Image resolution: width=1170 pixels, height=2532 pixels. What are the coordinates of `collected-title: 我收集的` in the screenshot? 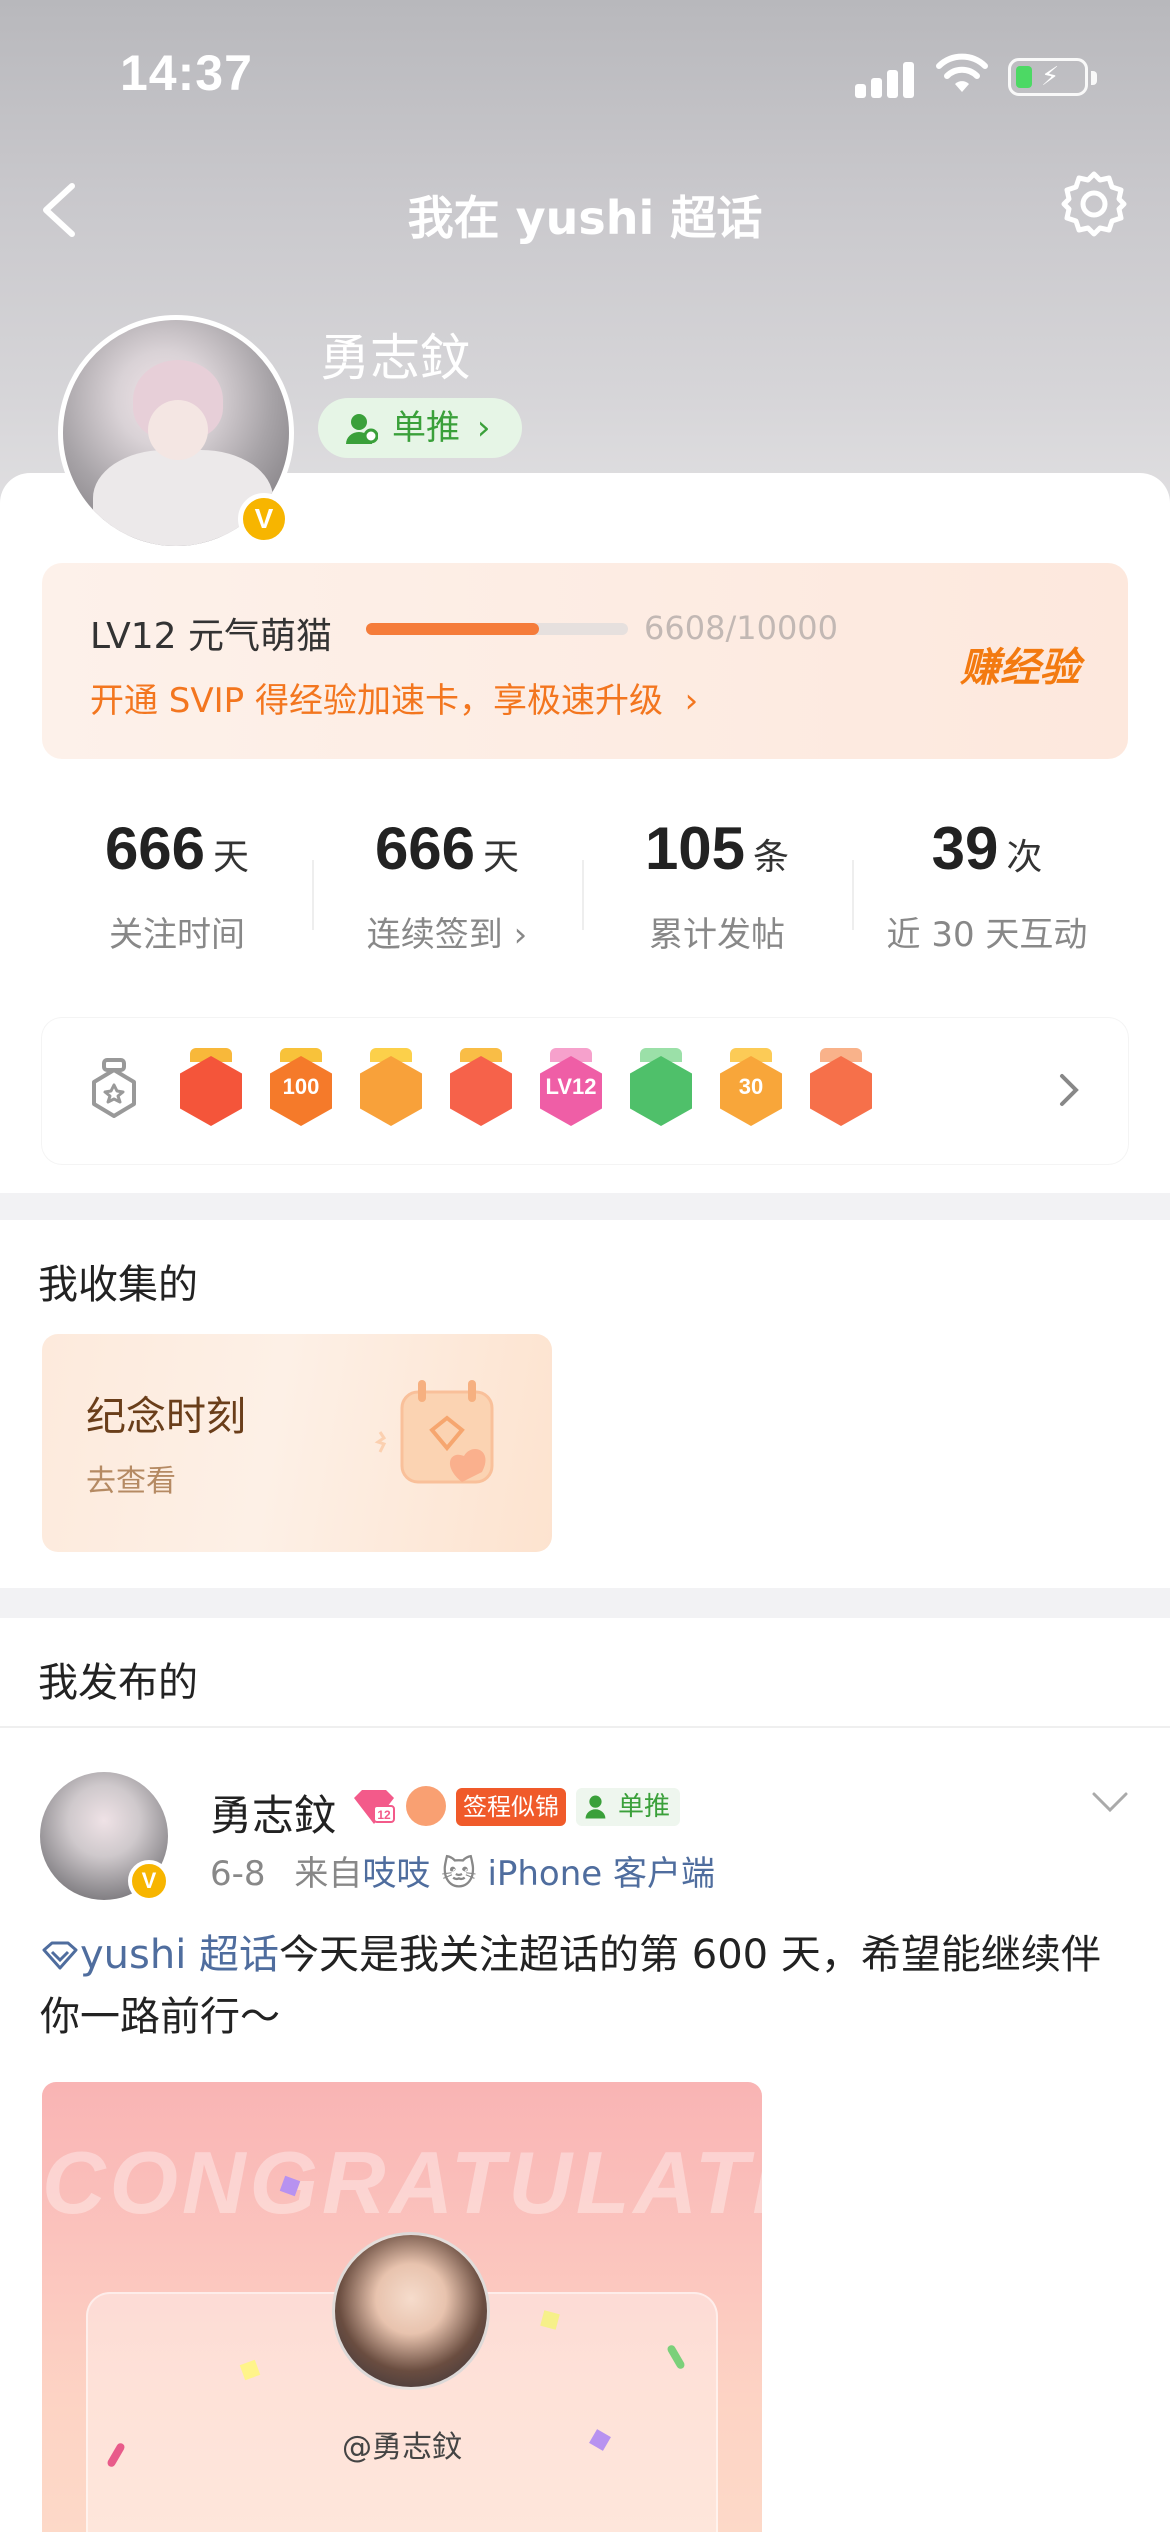 It's located at (118, 1285).